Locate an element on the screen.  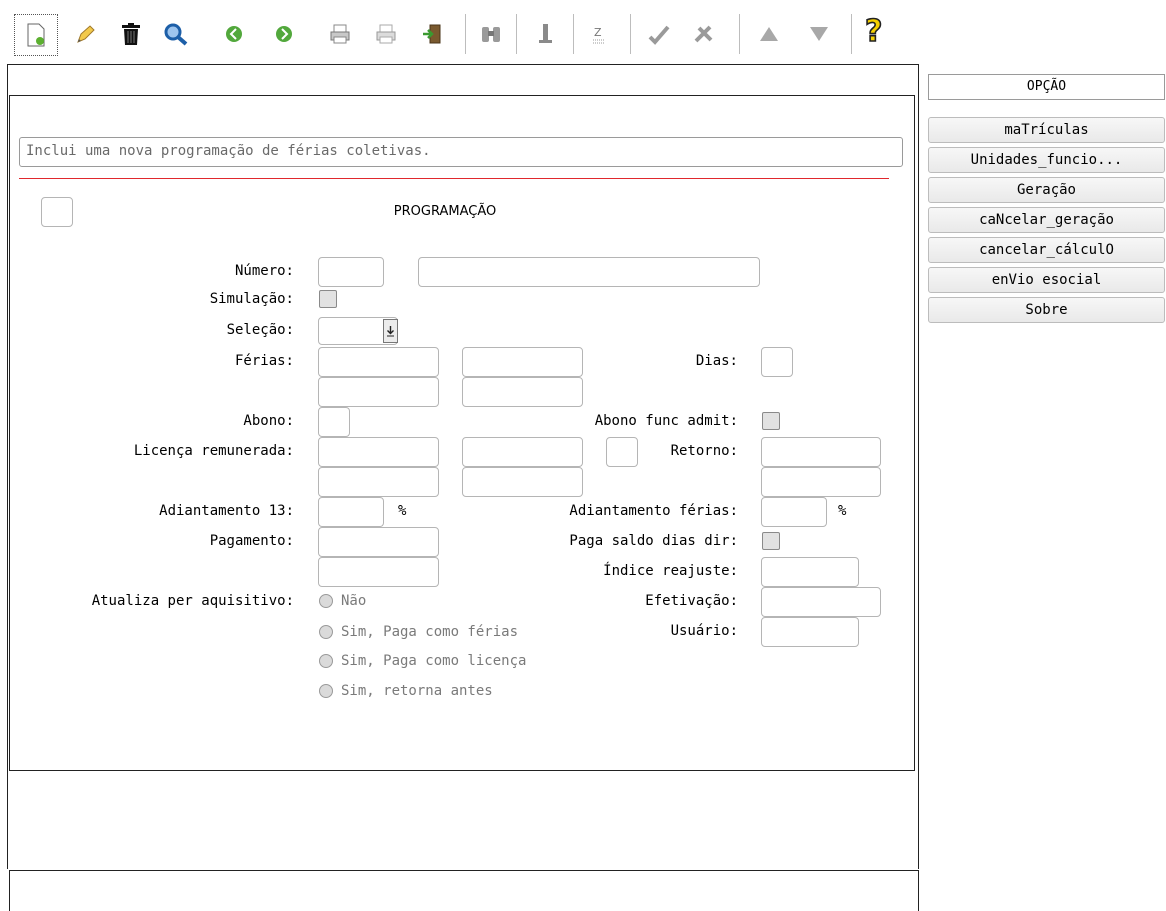
abono-func-label: Abono func admit: is located at coordinates (666, 421).